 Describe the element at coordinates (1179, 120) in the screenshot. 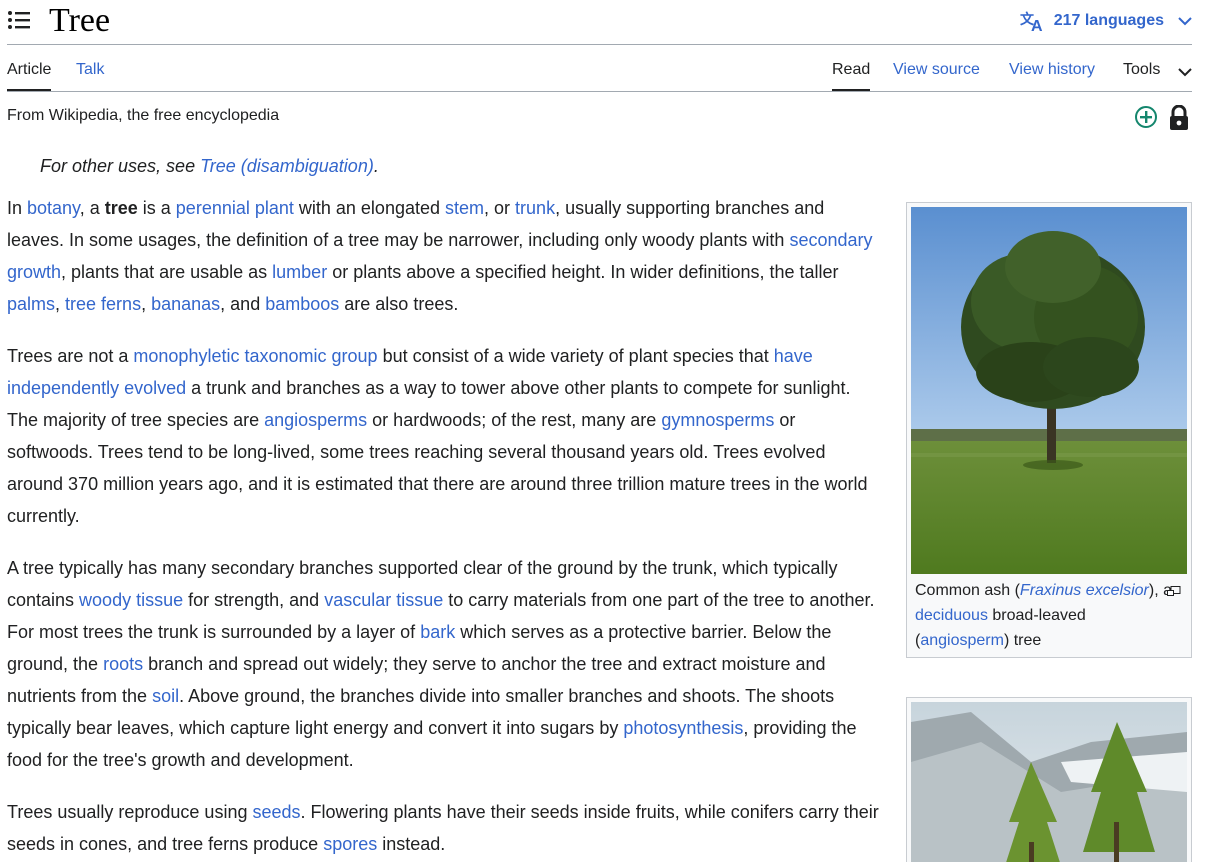

I see `lock-icon` at that location.